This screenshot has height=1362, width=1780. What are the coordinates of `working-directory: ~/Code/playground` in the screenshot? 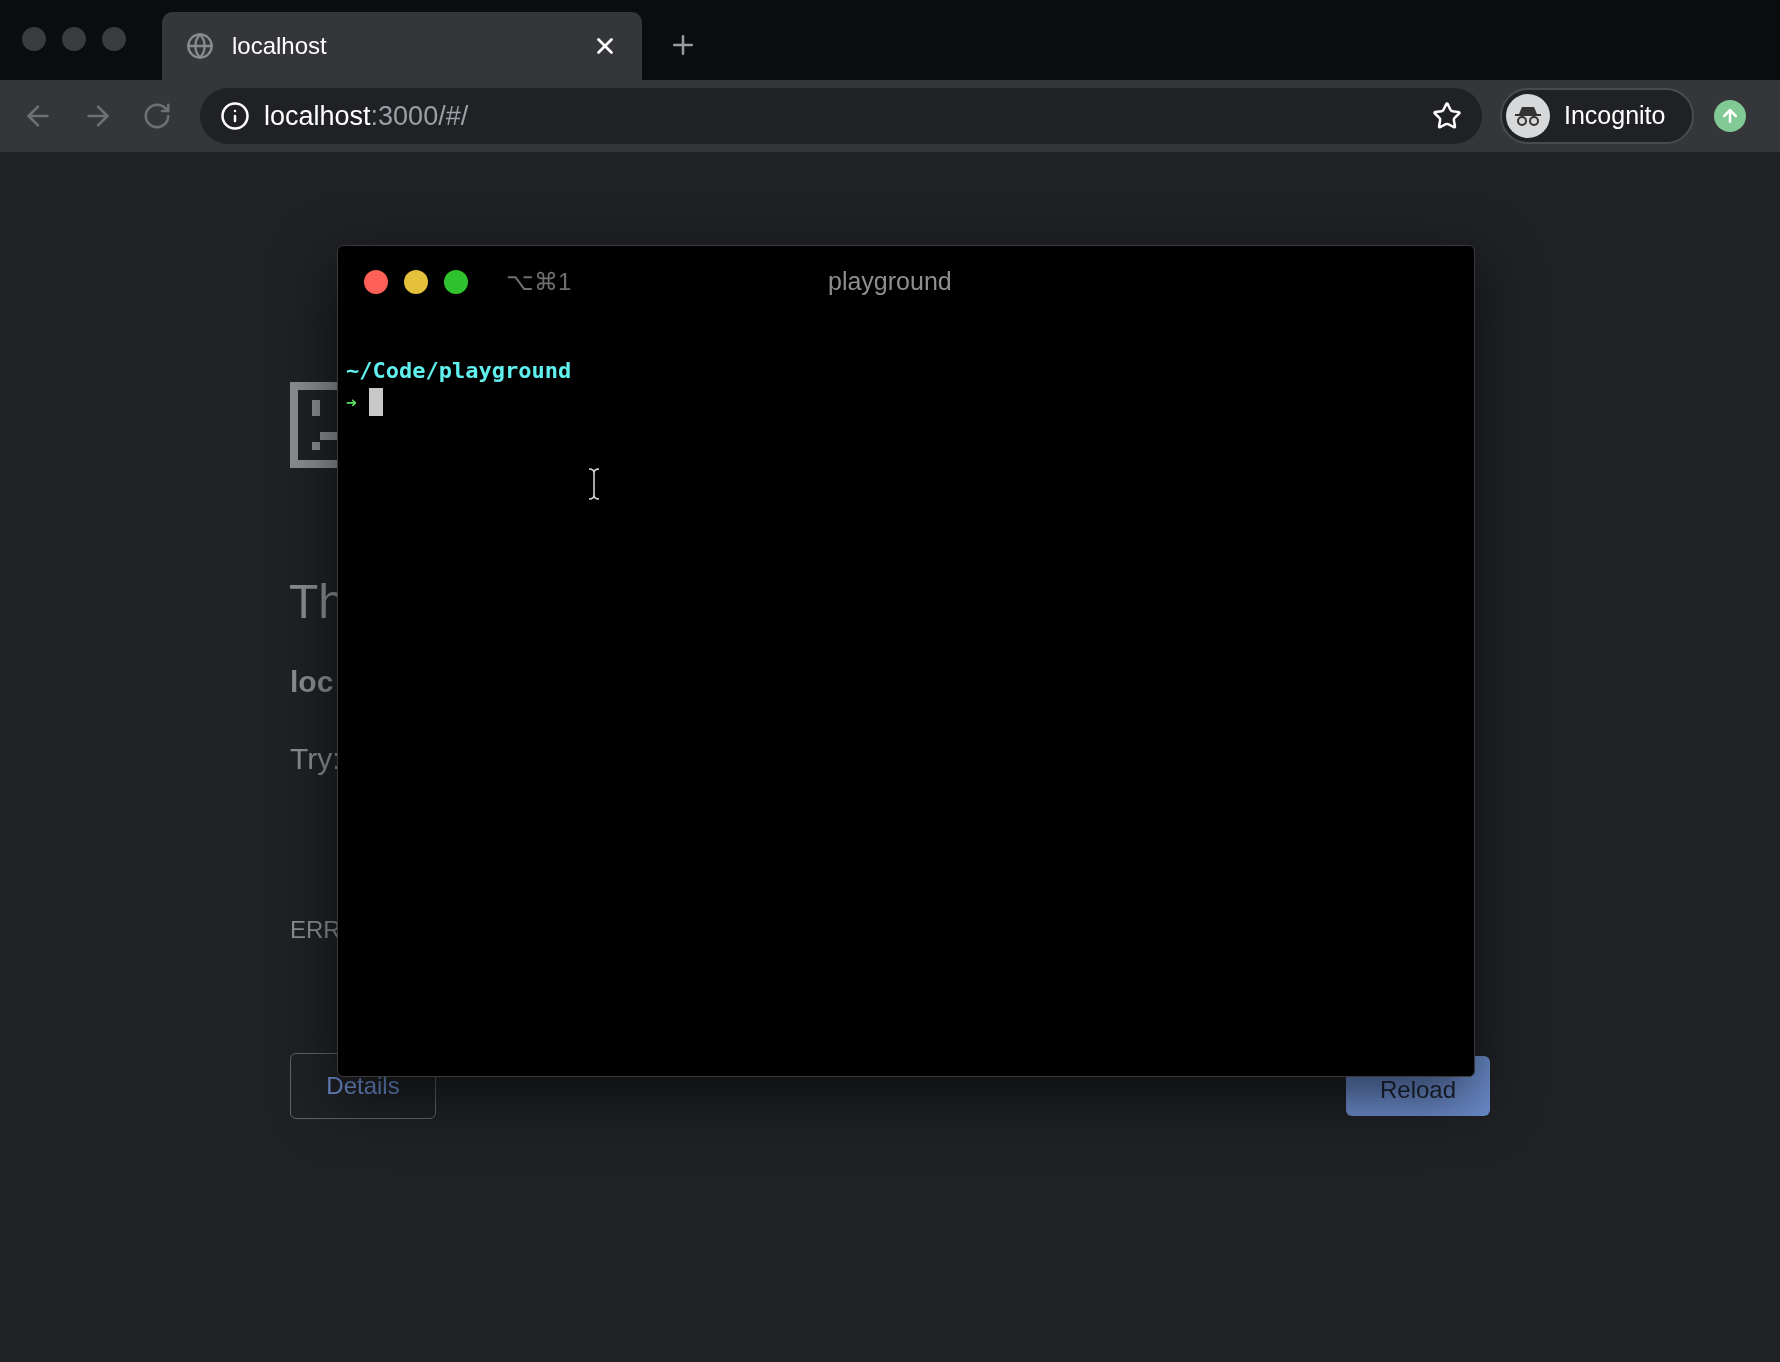 It's located at (459, 371).